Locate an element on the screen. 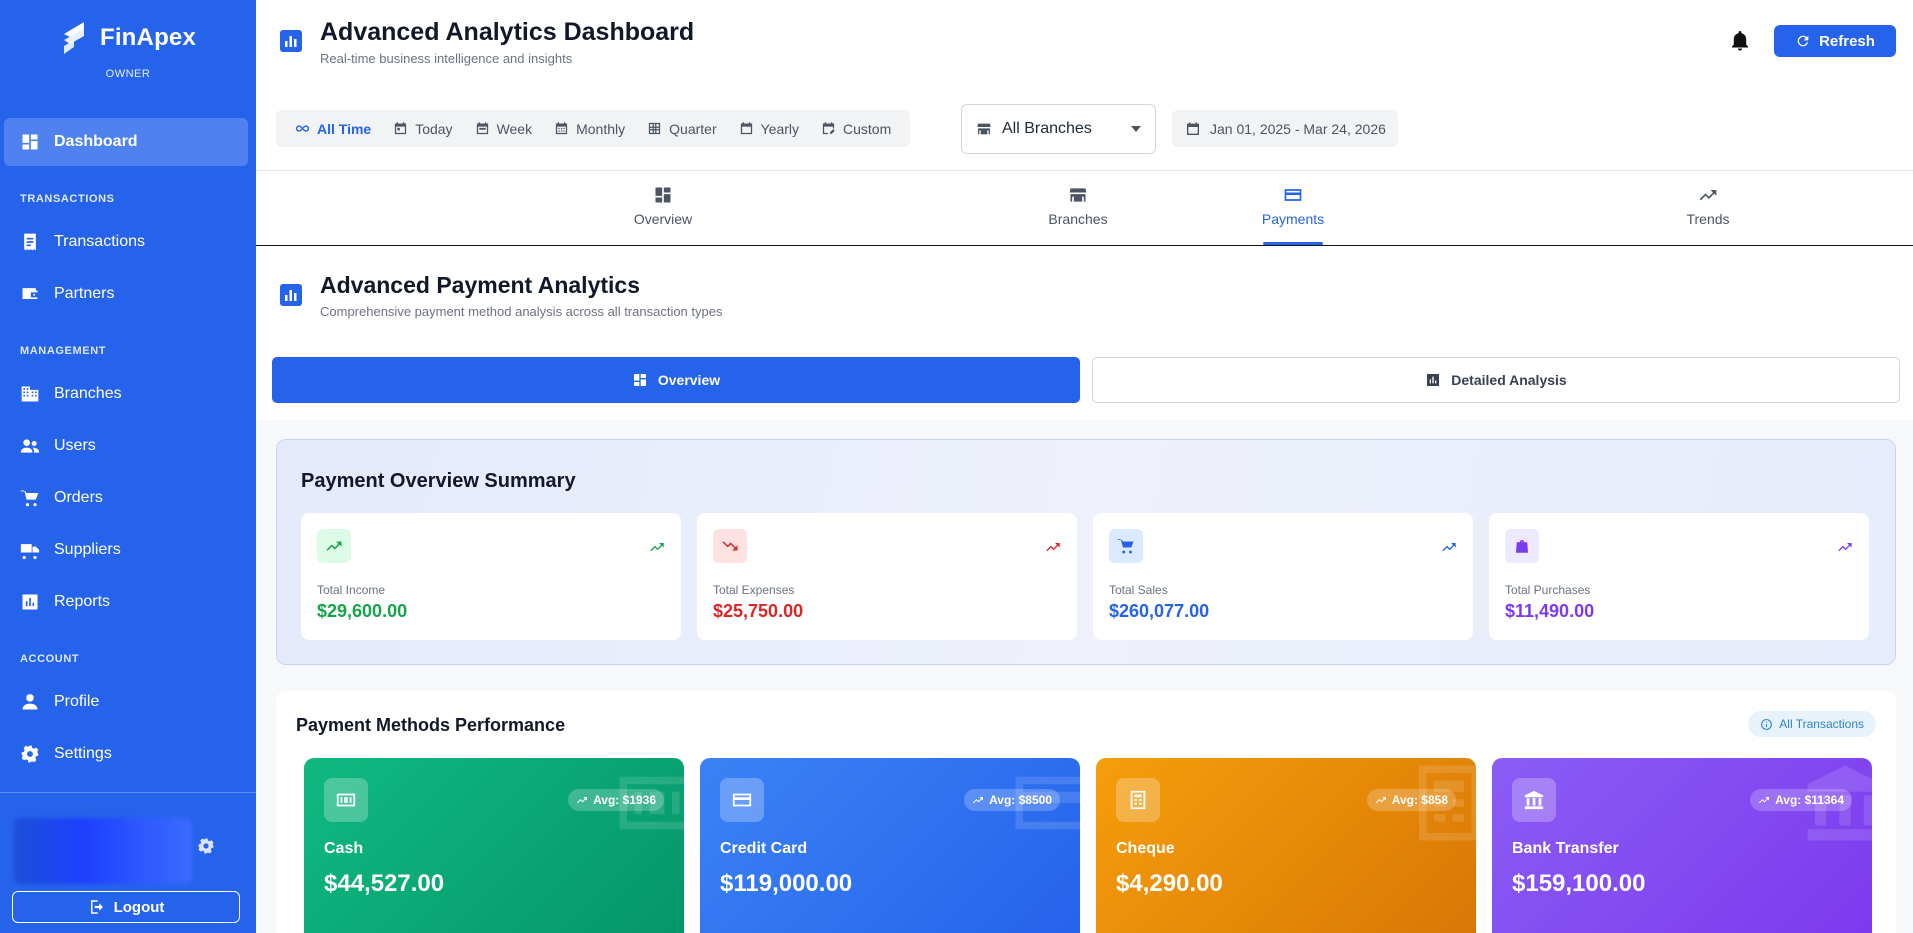  method-card-credit-card: Avg: $8500 Credit Card $119,000.00 is located at coordinates (890, 845).